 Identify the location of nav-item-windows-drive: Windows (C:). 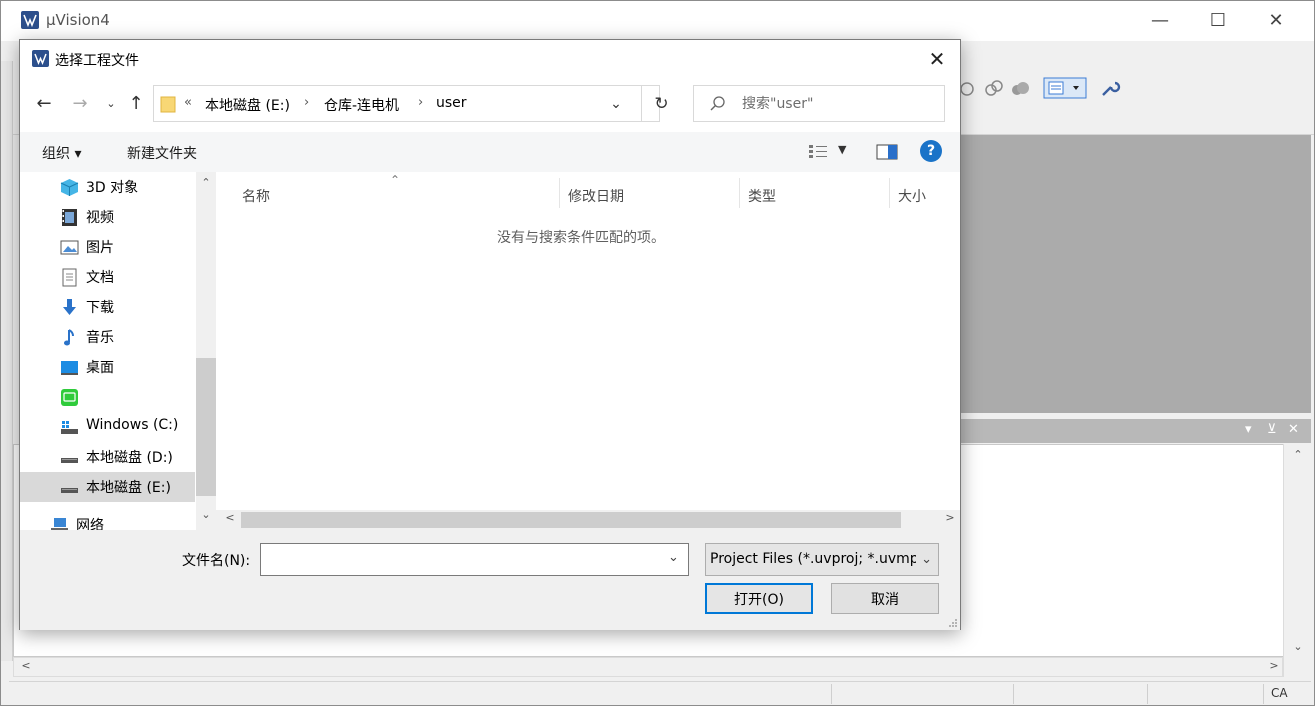
(107, 427).